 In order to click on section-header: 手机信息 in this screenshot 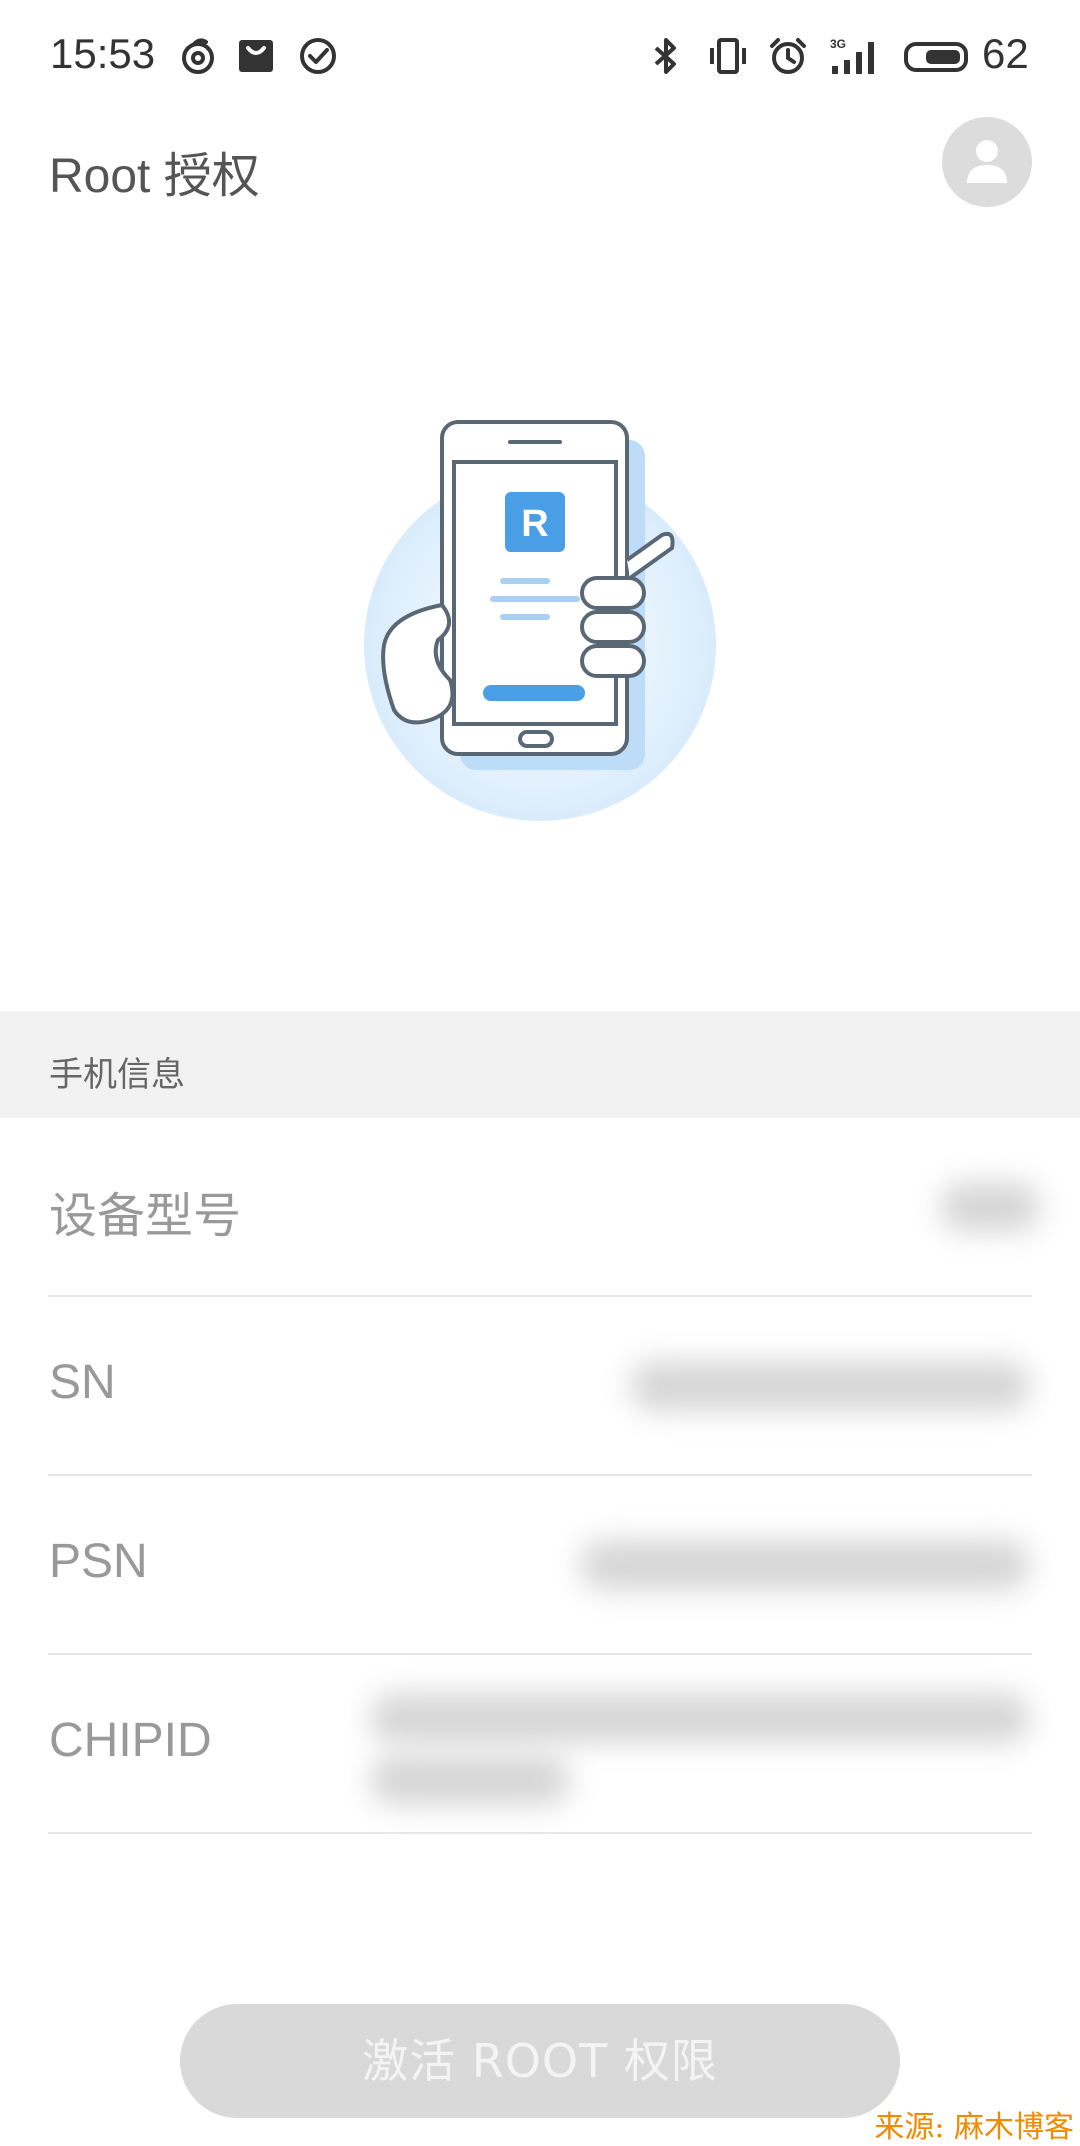, I will do `click(540, 1064)`.